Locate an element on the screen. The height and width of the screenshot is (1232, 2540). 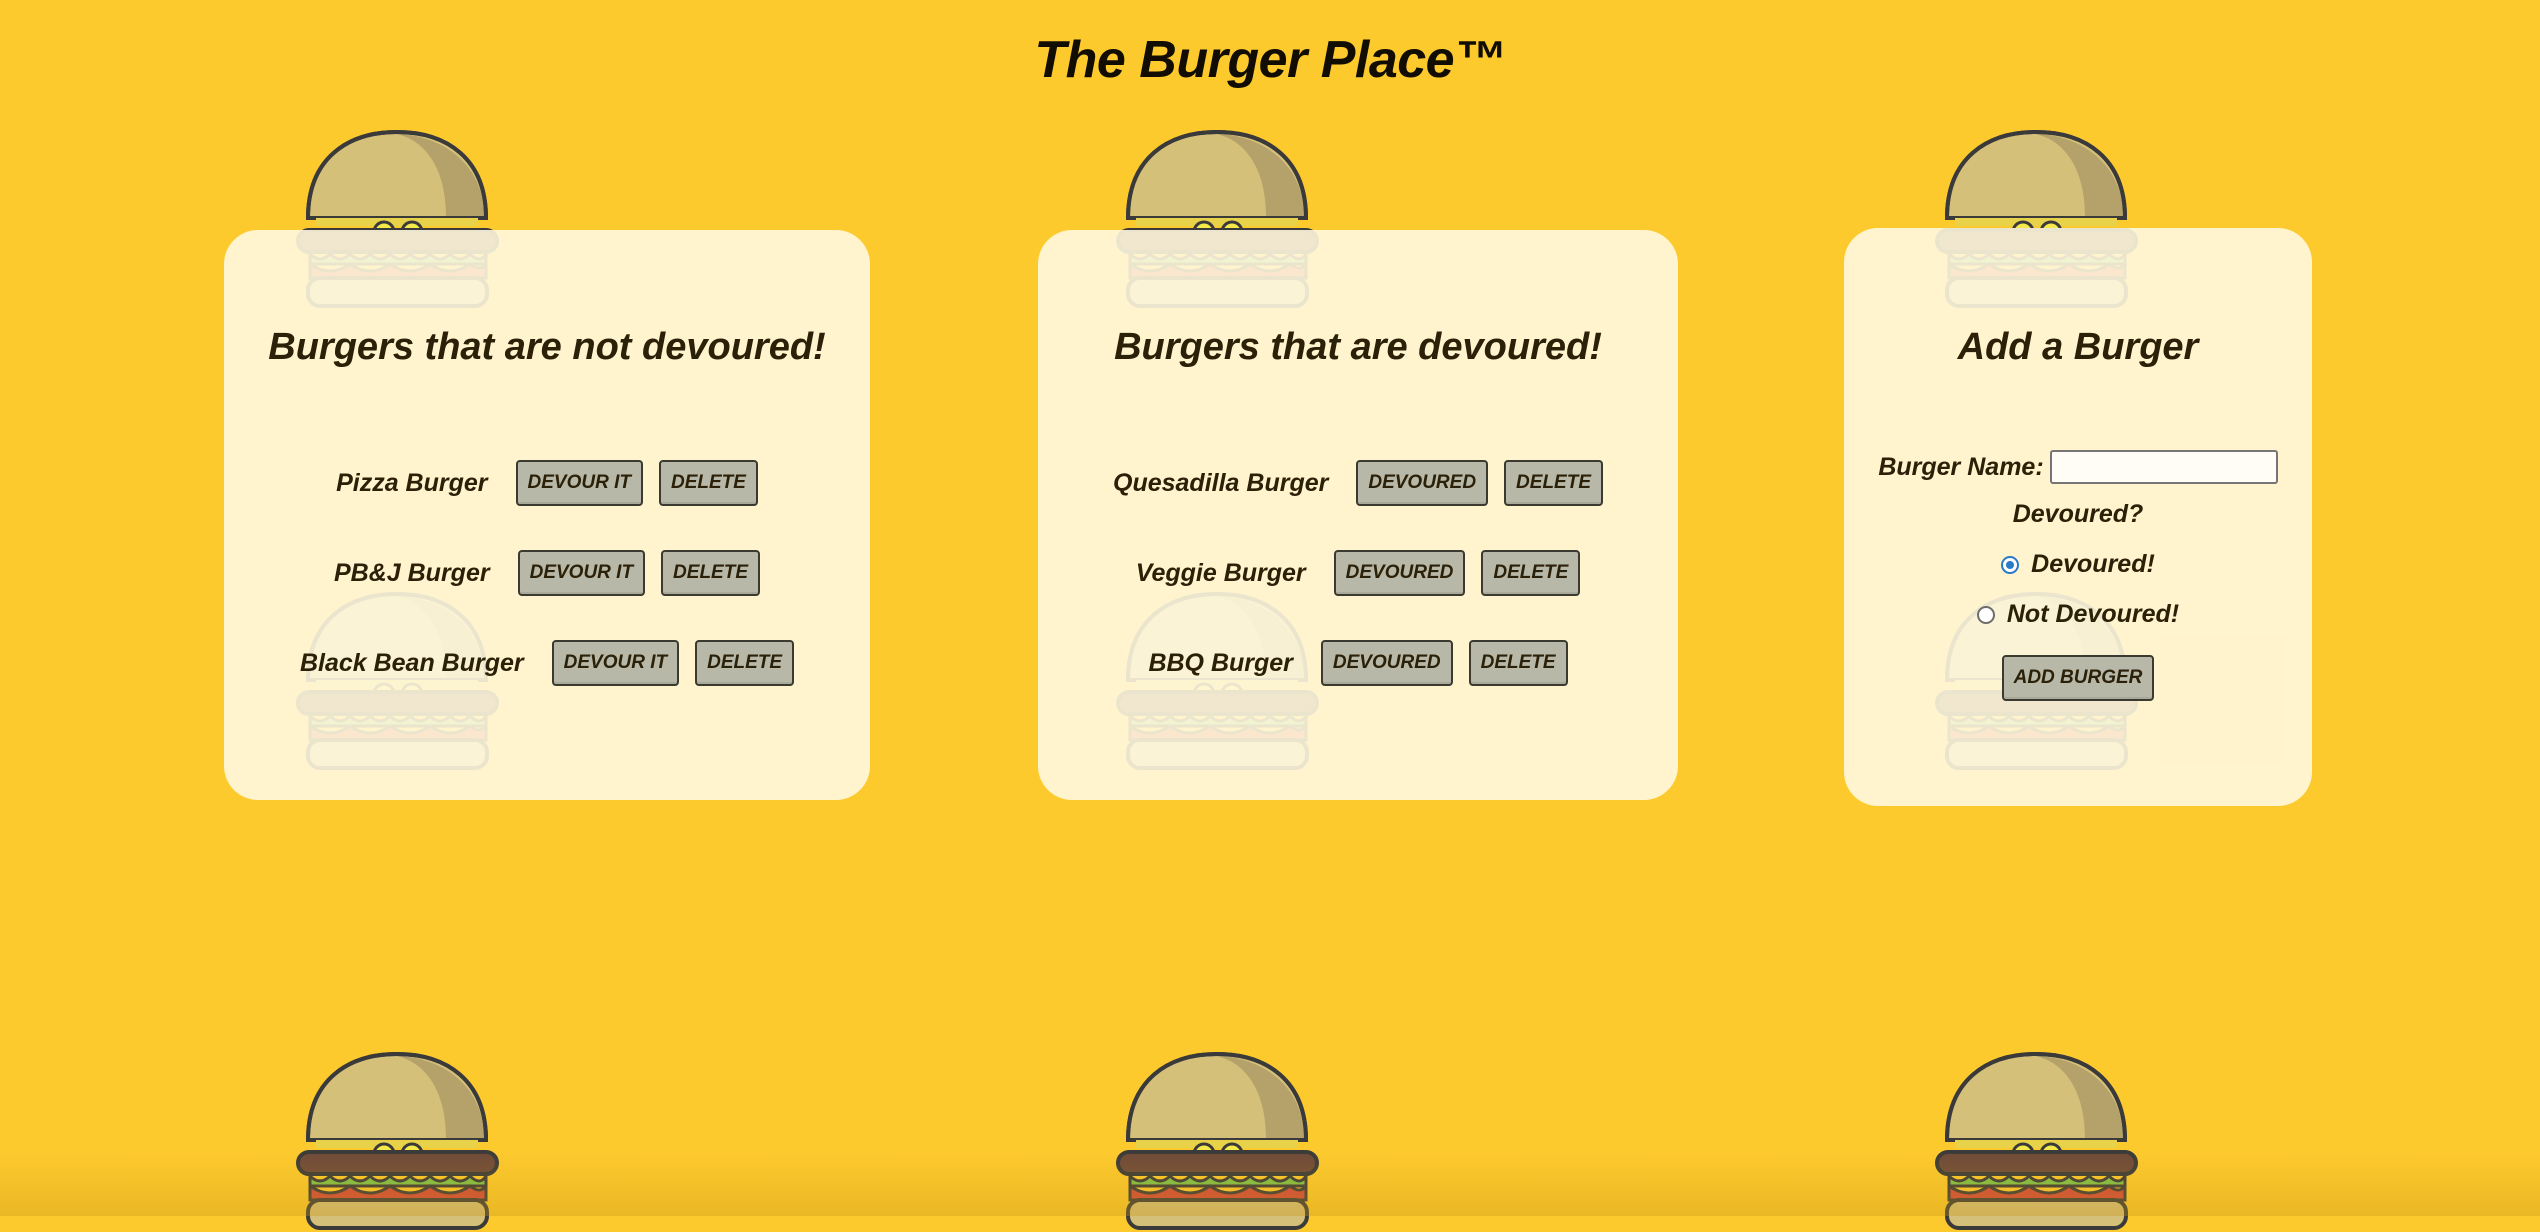
radio-button-devoured is located at coordinates (2010, 564).